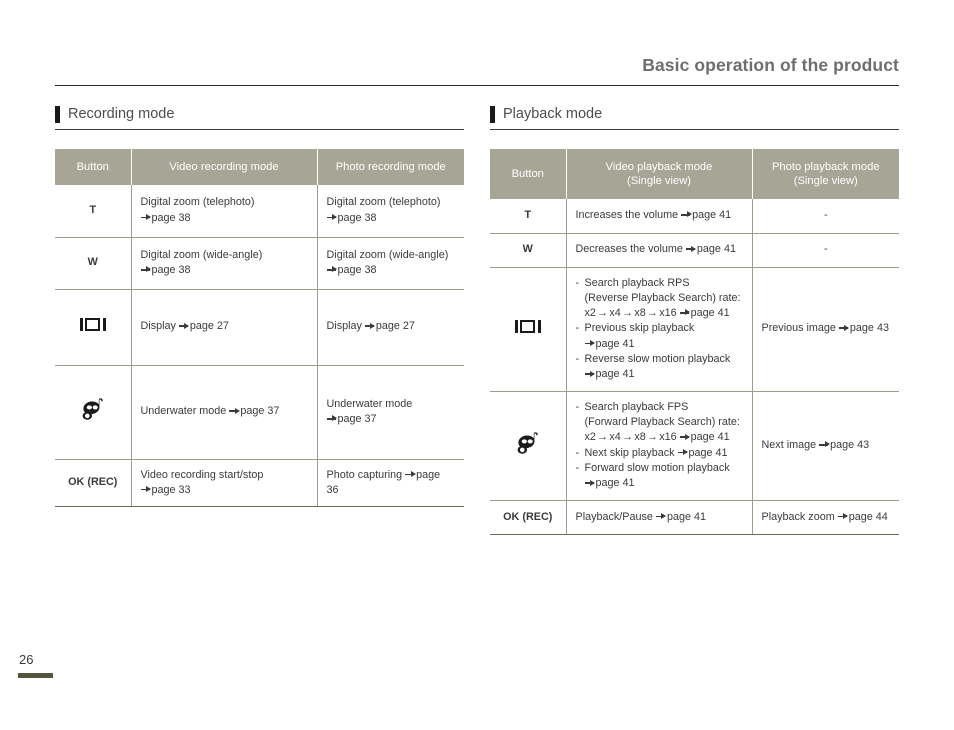  What do you see at coordinates (477, 85) in the screenshot?
I see `header-divider` at bounding box center [477, 85].